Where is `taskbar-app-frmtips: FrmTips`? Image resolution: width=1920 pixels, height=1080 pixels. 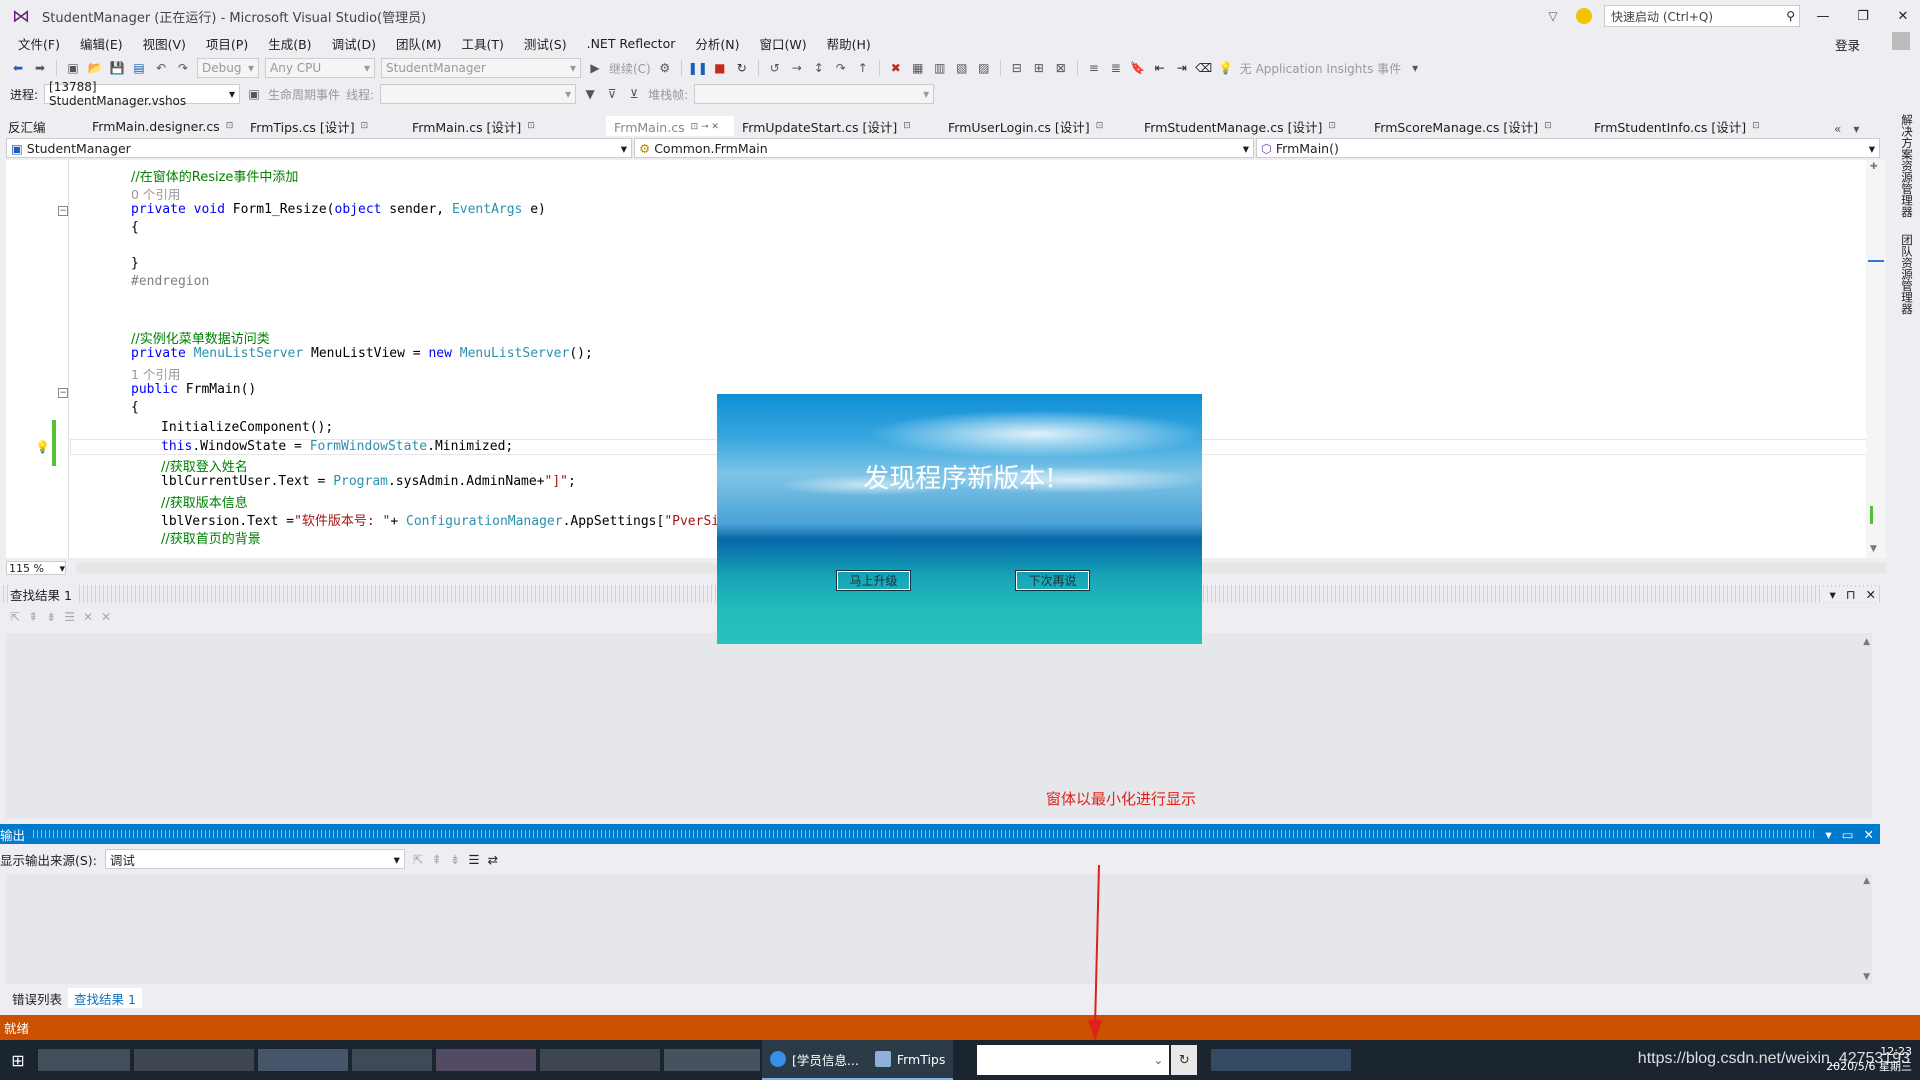
taskbar-app-frmtips: FrmTips is located at coordinates (910, 1060).